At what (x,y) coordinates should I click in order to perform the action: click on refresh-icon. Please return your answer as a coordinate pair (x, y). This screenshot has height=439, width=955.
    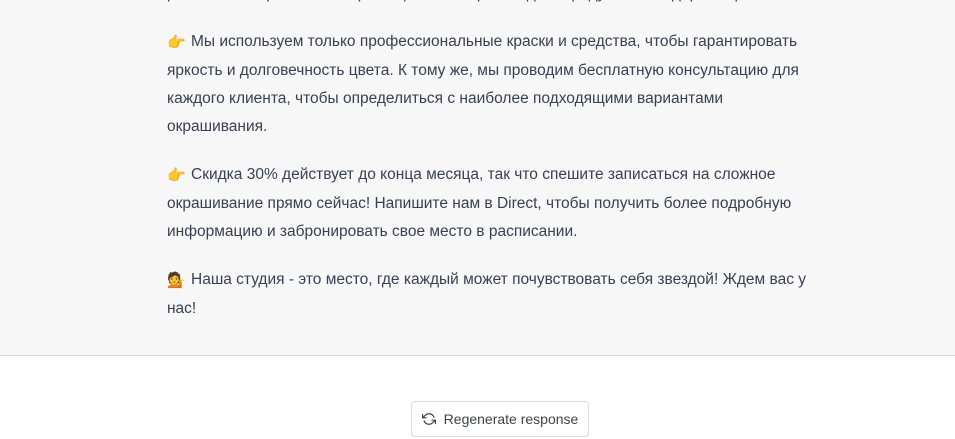
    Looking at the image, I should click on (428, 419).